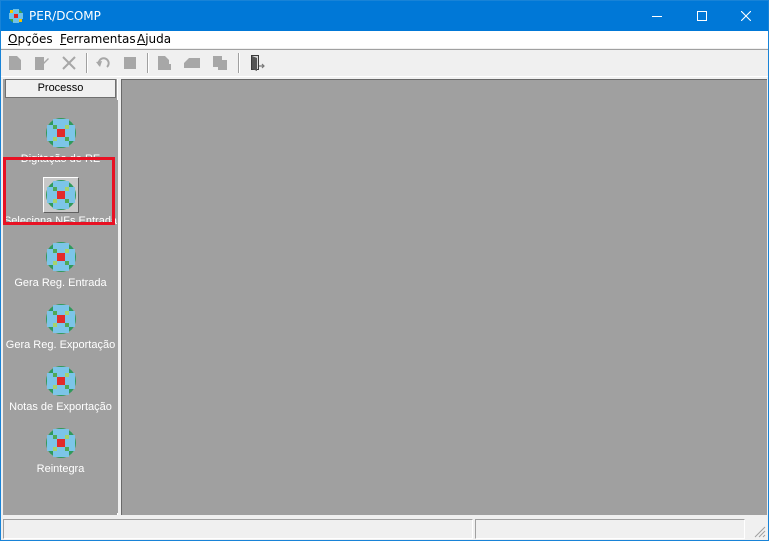 The image size is (769, 541). What do you see at coordinates (30, 39) in the screenshot?
I see `menu-opcoes: Opções` at bounding box center [30, 39].